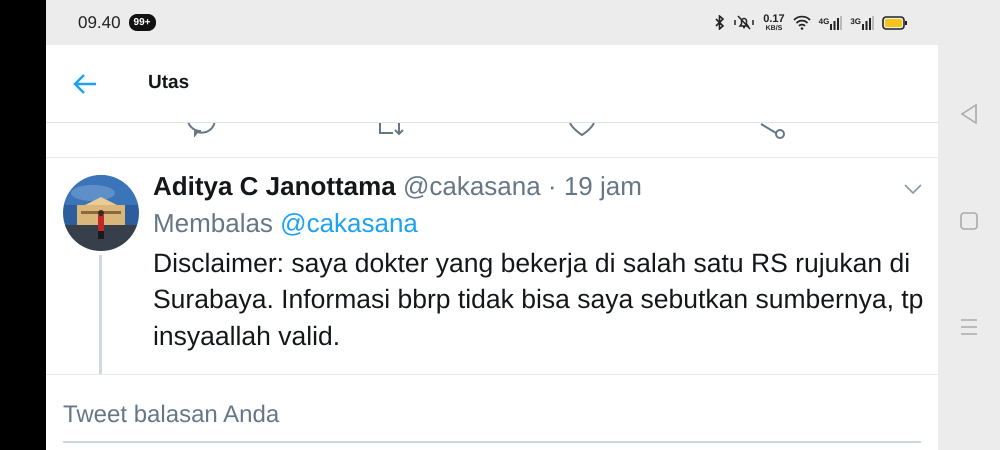 Image resolution: width=1000 pixels, height=450 pixels. What do you see at coordinates (773, 131) in the screenshot?
I see `share-icon` at bounding box center [773, 131].